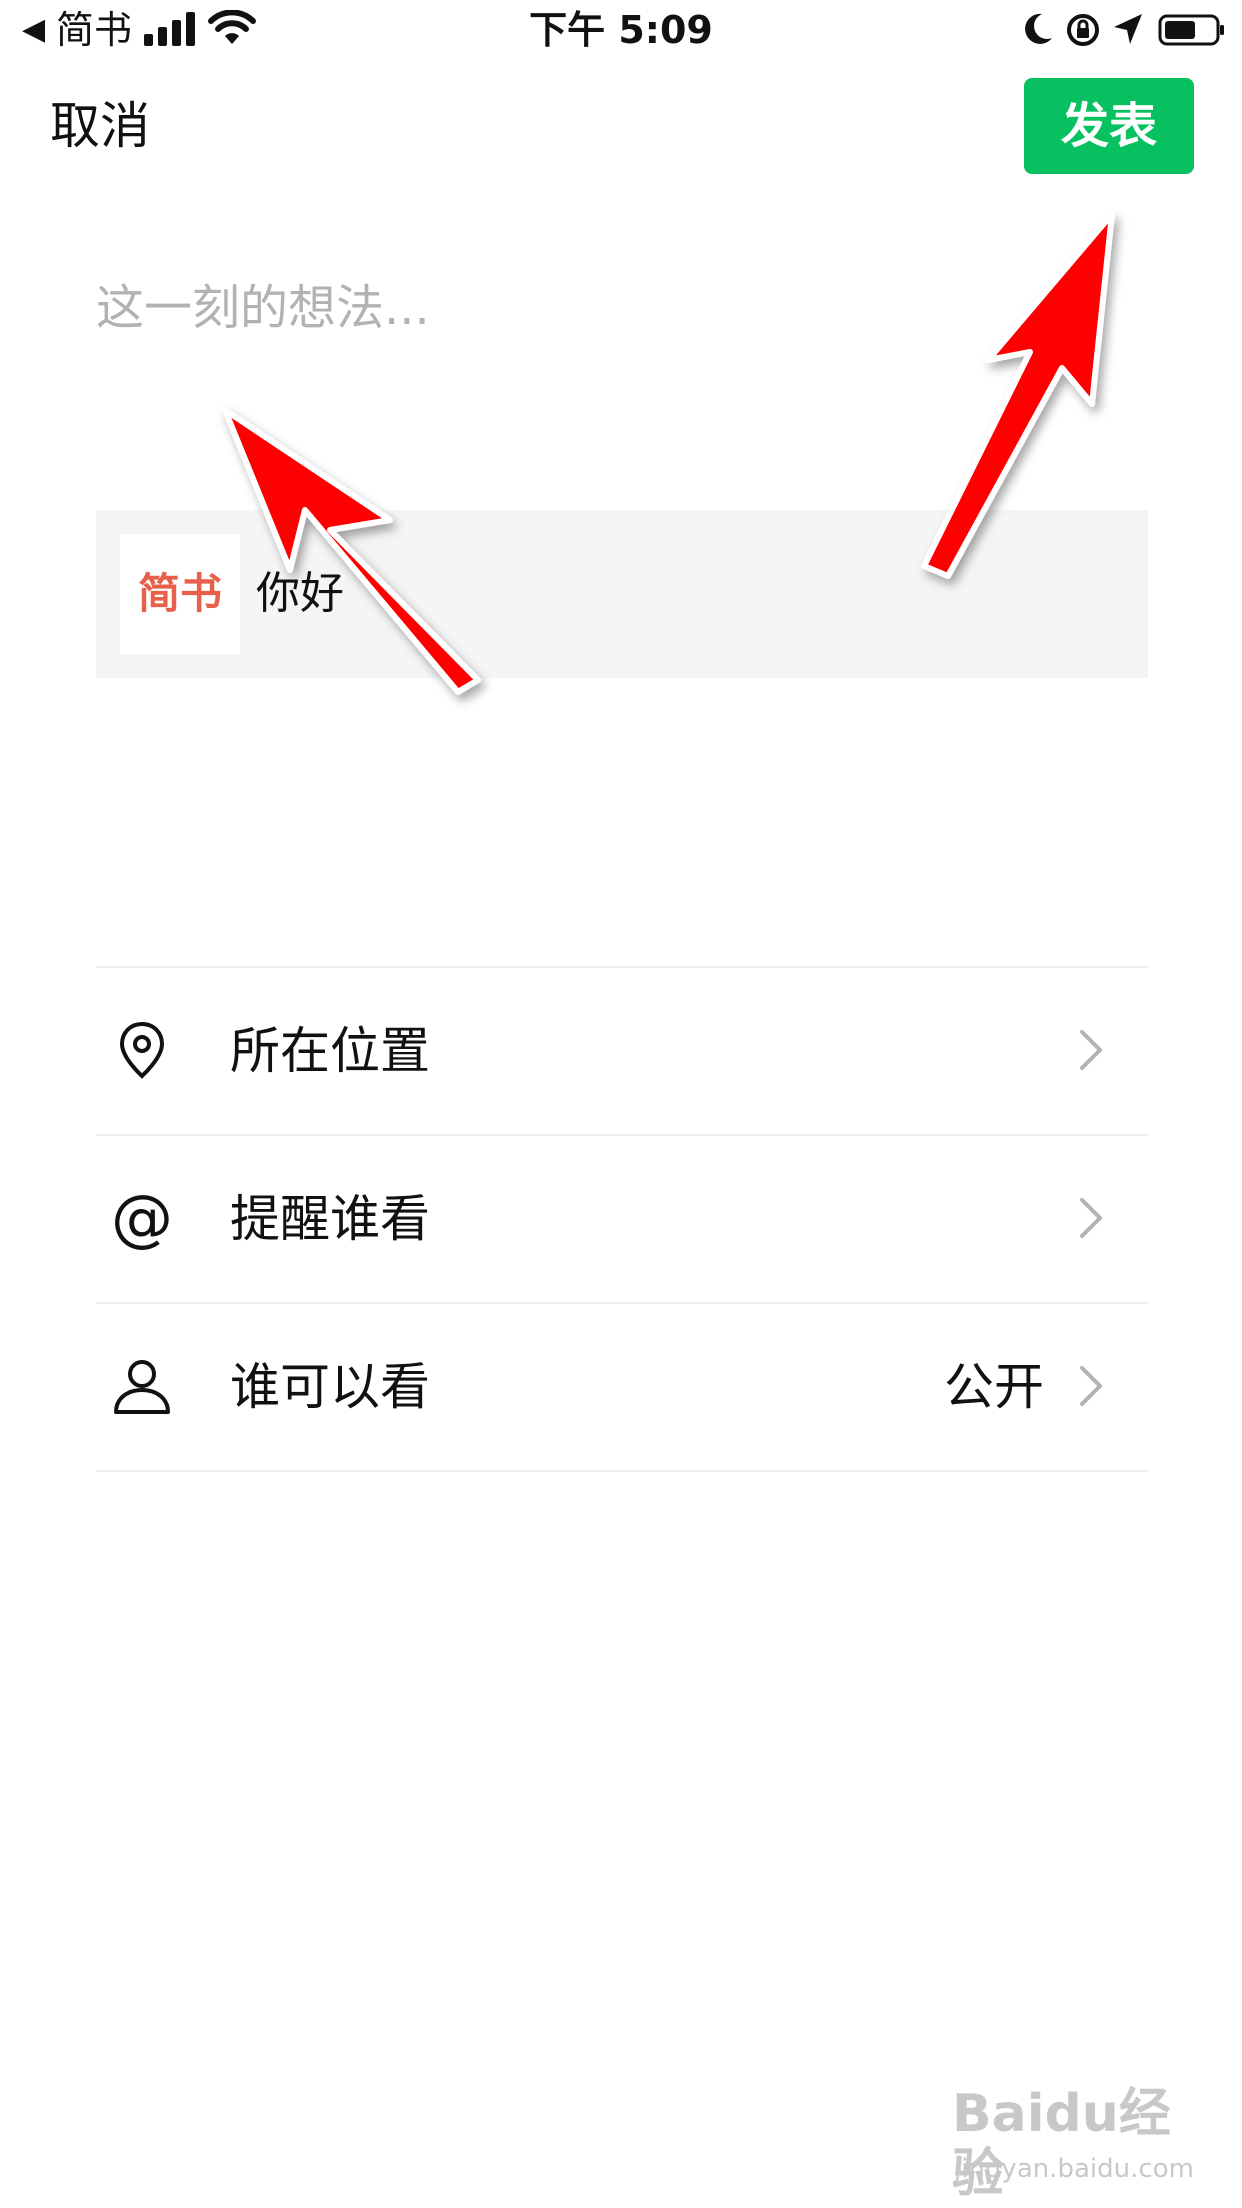 The width and height of the screenshot is (1242, 2208). What do you see at coordinates (142, 1387) in the screenshot?
I see `person-icon` at bounding box center [142, 1387].